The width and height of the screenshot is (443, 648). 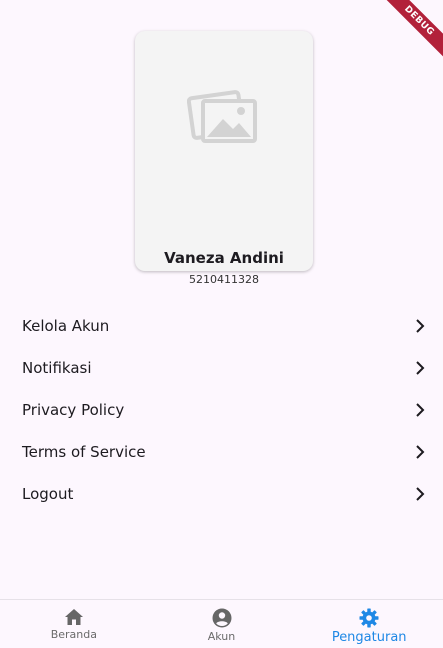 What do you see at coordinates (221, 452) in the screenshot?
I see `settings-item-terms-of-service: Terms of Service` at bounding box center [221, 452].